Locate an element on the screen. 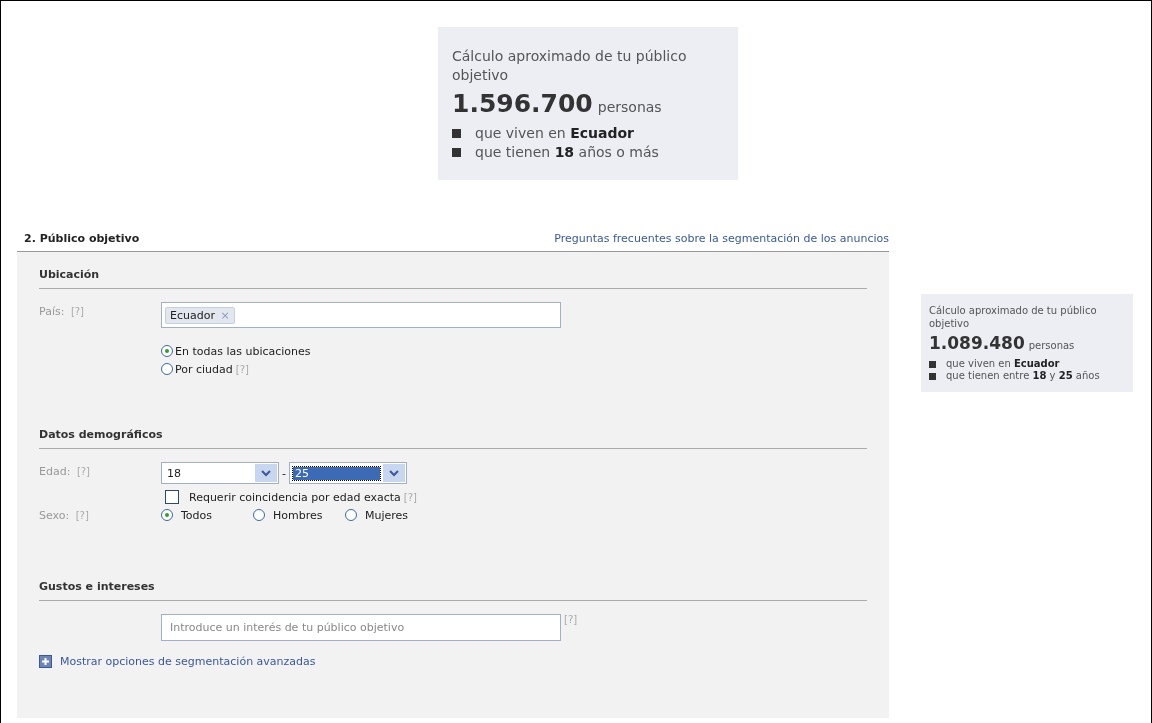  age-dropdown: 25 is located at coordinates (348, 473).